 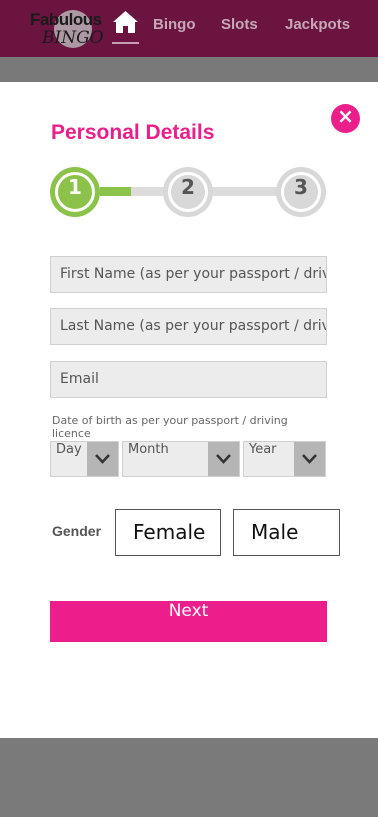 I want to click on dob-day-value: Day, so click(x=69, y=449).